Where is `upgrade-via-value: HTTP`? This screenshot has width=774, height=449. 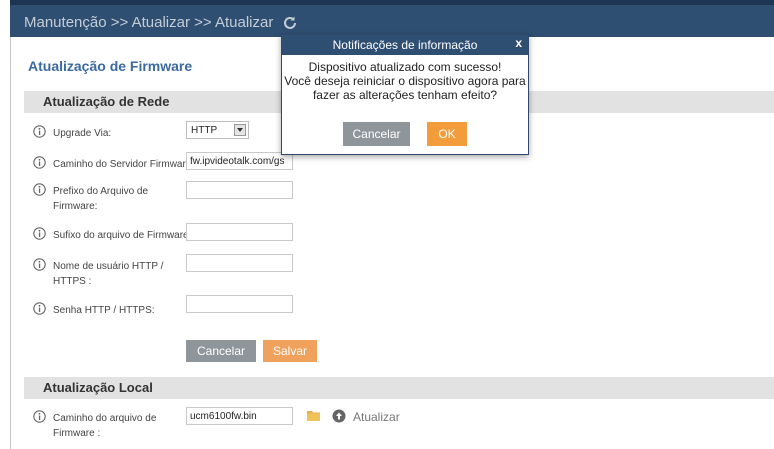 upgrade-via-value: HTTP is located at coordinates (204, 130).